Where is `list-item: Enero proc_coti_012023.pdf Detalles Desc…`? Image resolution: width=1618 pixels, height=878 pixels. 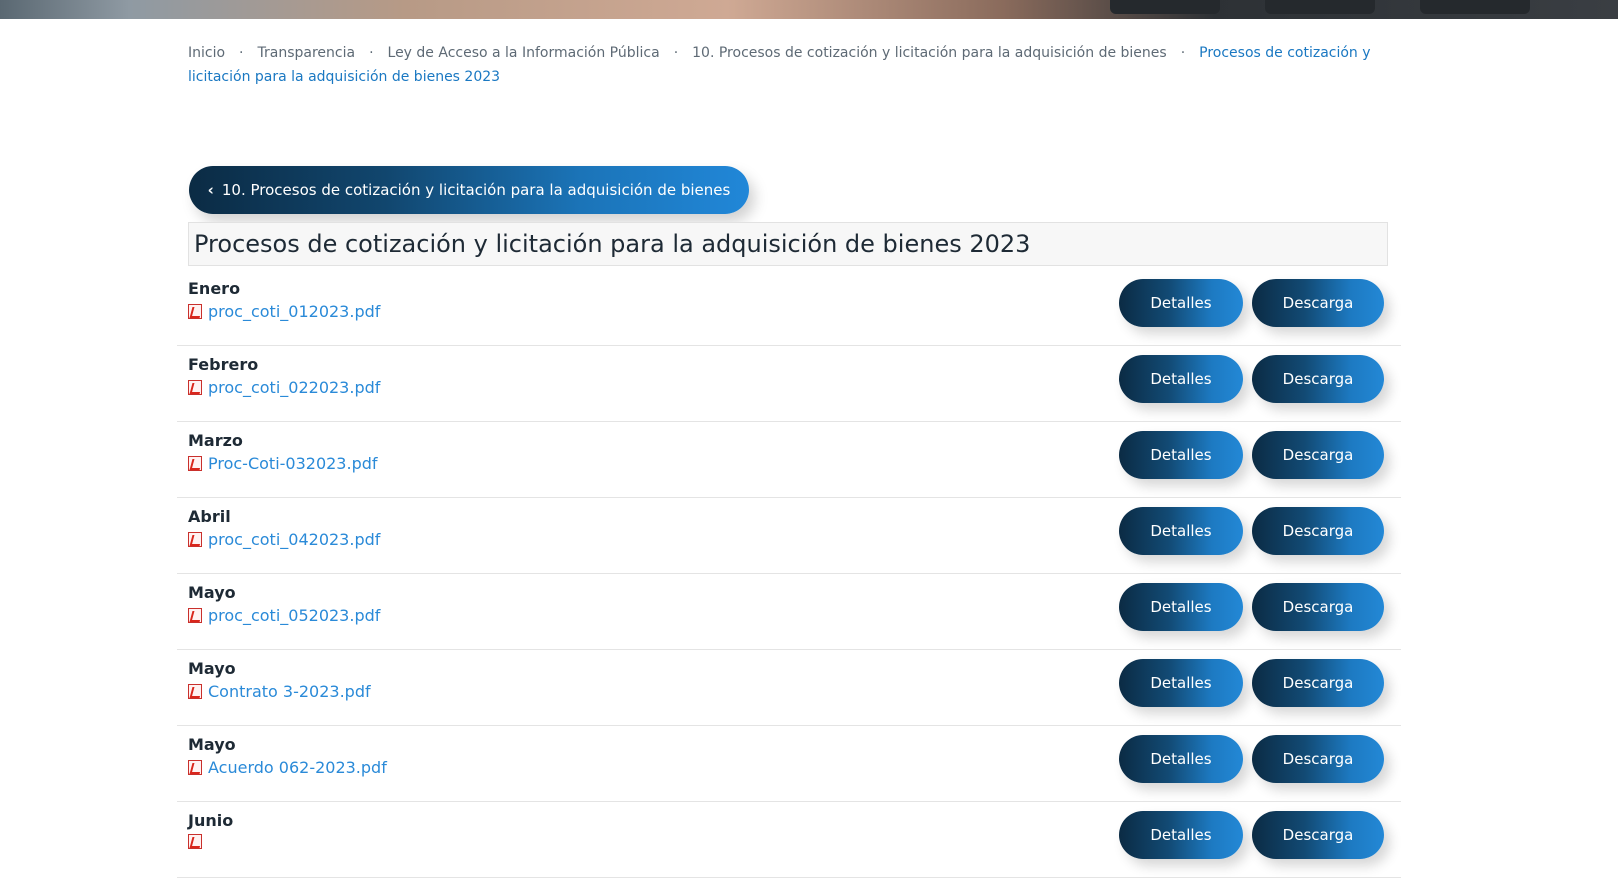 list-item: Enero proc_coti_012023.pdf Detalles Desc… is located at coordinates (789, 308).